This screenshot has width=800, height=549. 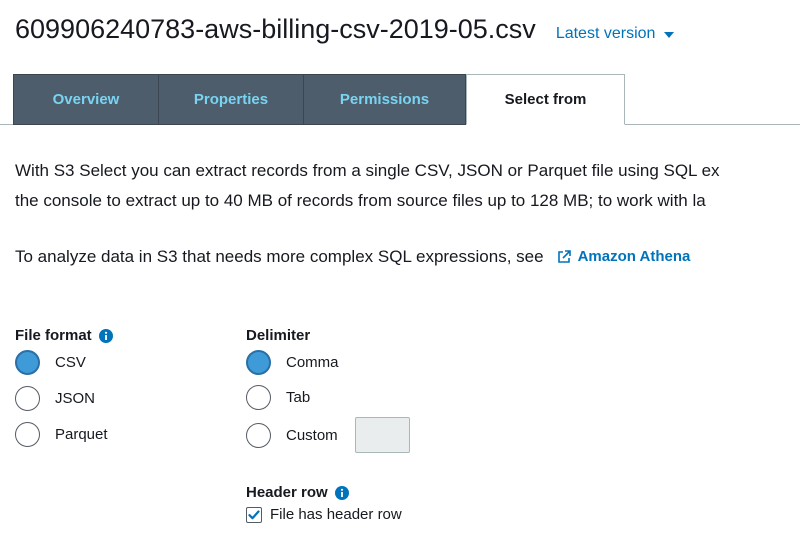 I want to click on radio-button-parquet, so click(x=27, y=434).